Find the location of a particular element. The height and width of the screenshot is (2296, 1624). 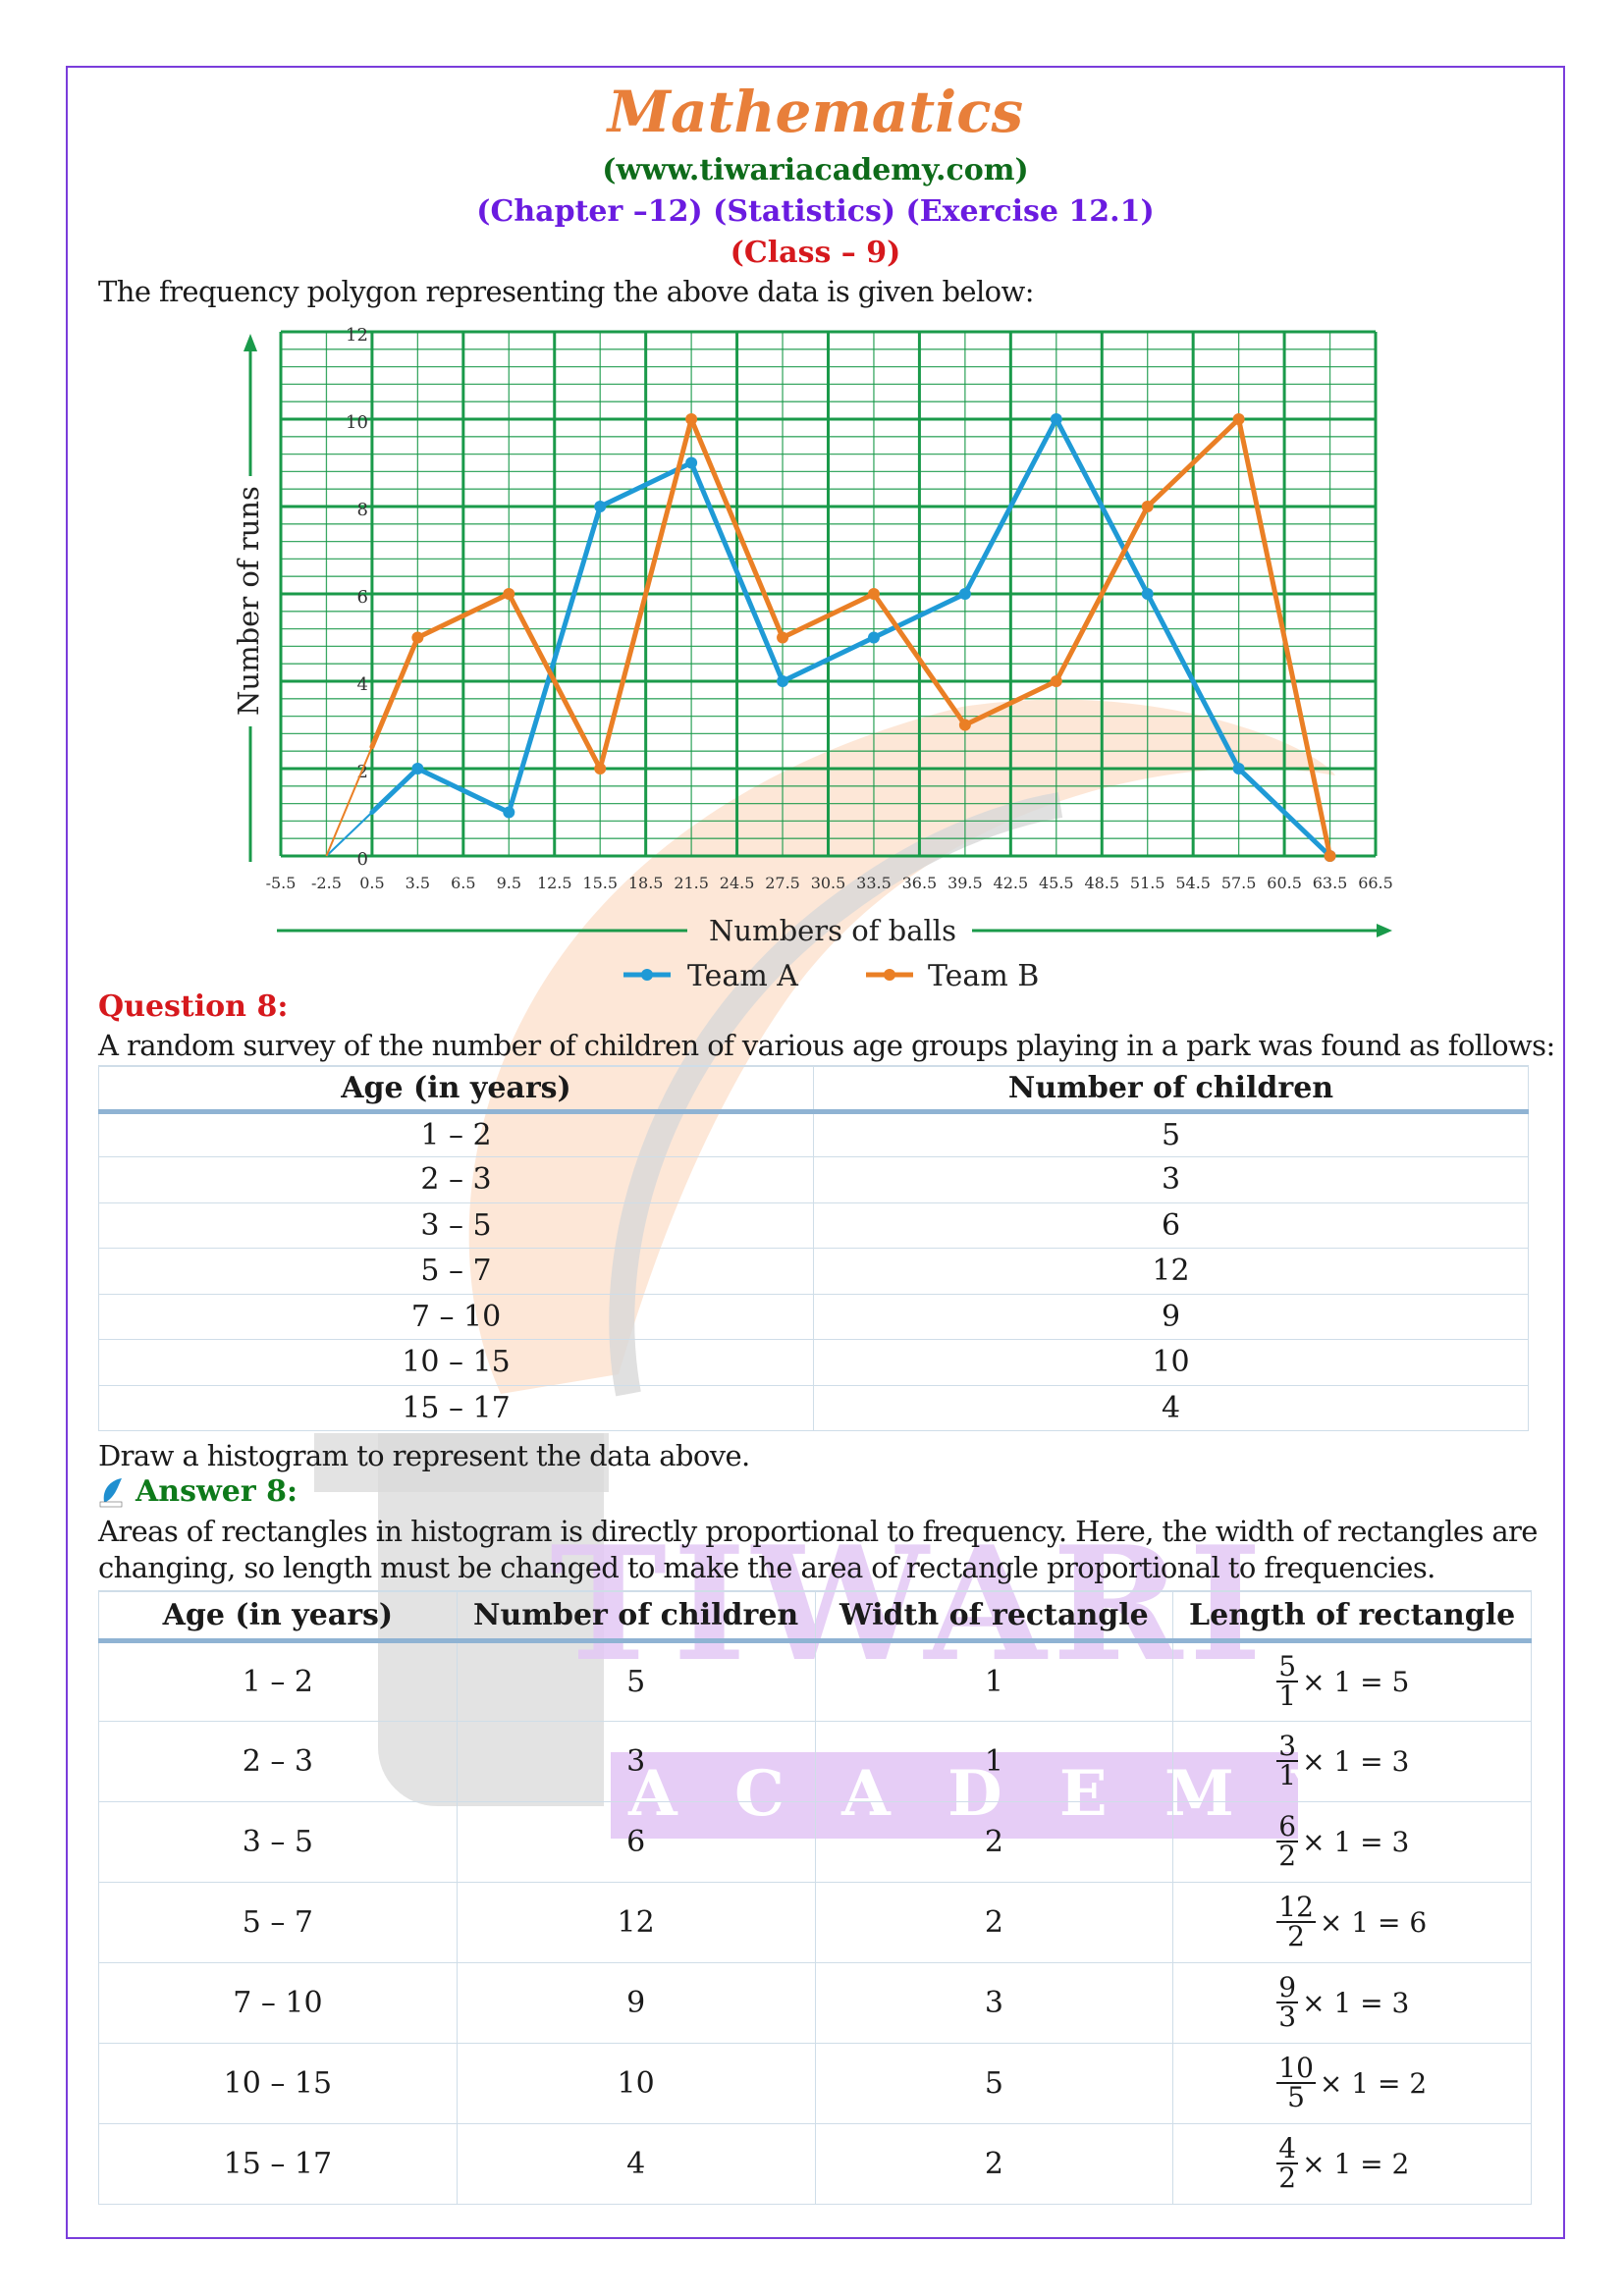

table-row: 5 – 7 12 2 12 2 × 1 = 6 is located at coordinates (815, 1922).